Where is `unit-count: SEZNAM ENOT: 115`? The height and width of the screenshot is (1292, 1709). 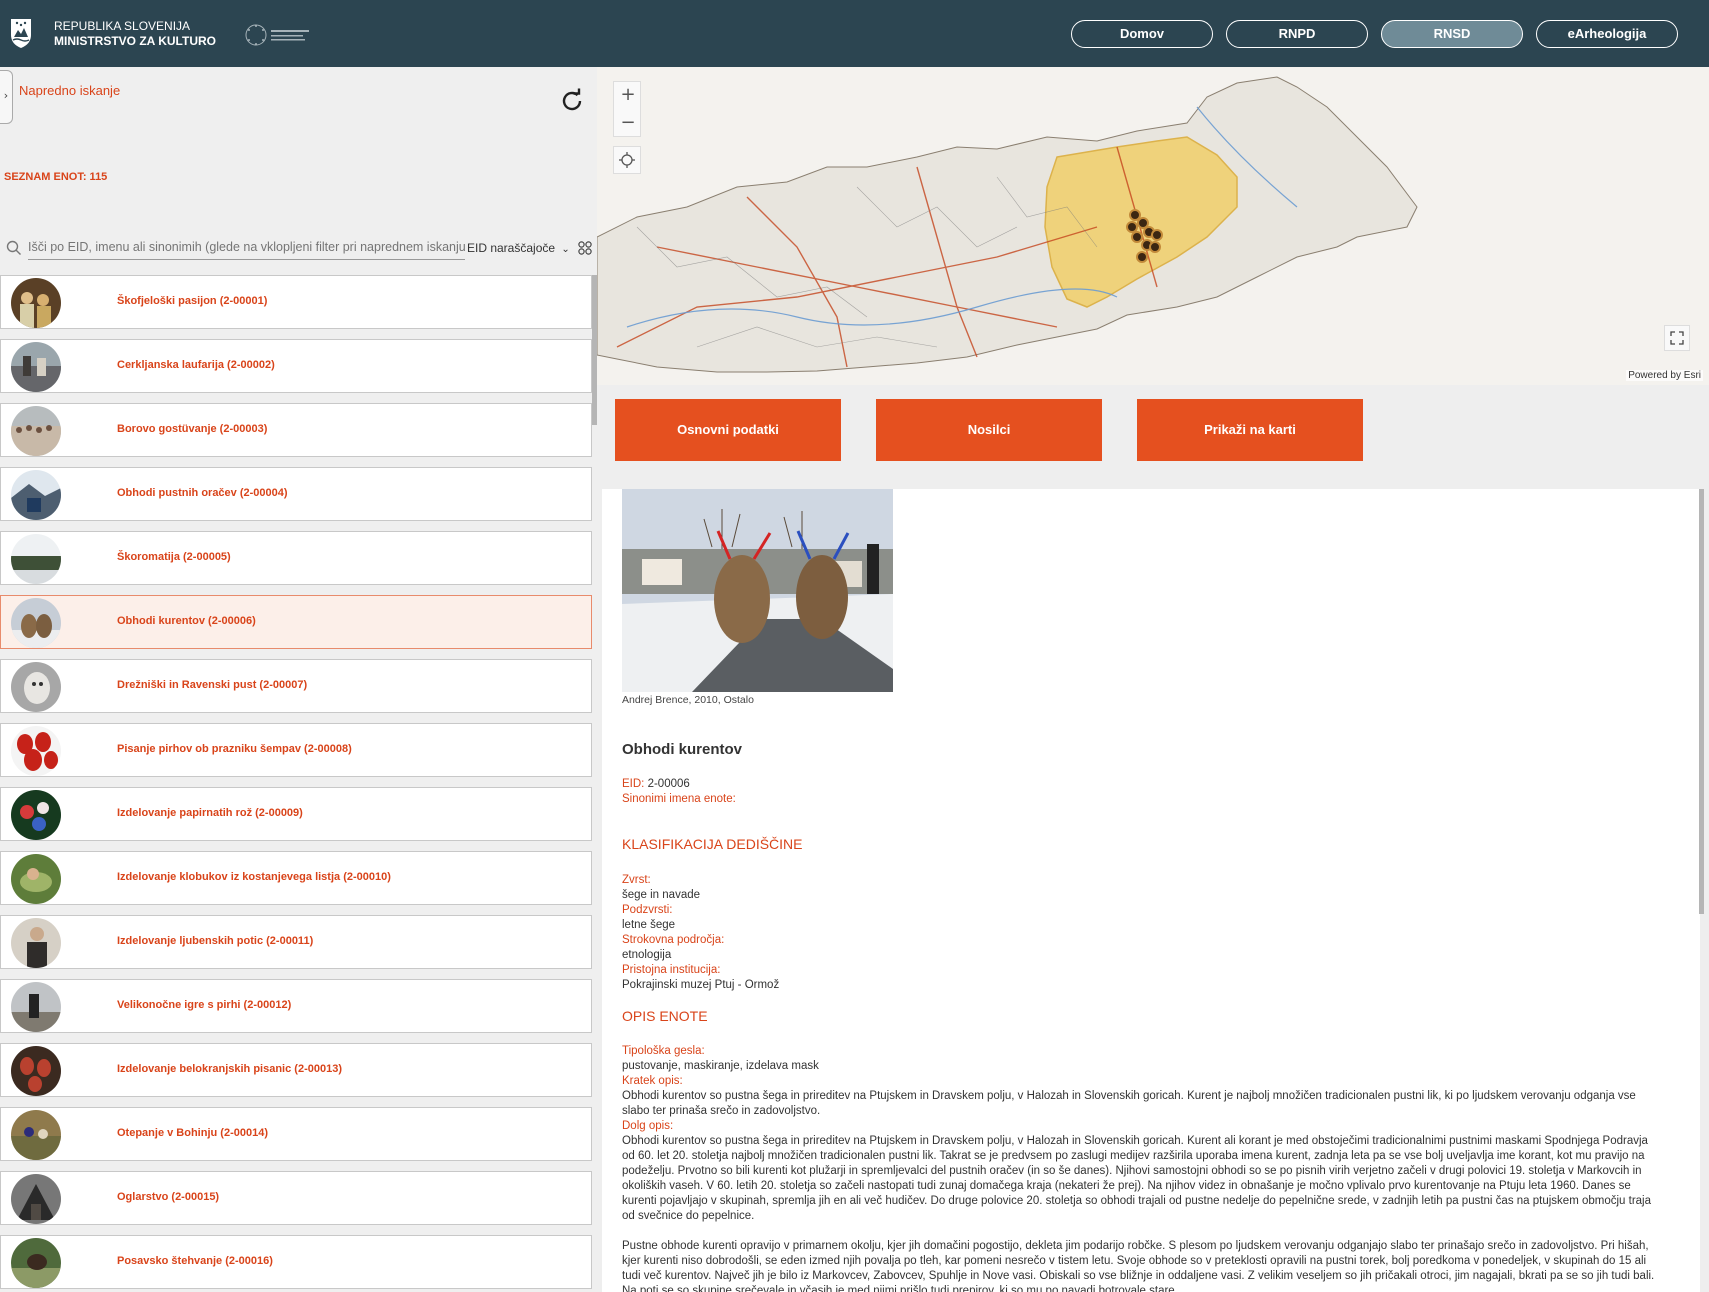 unit-count: SEZNAM ENOT: 115 is located at coordinates (56, 177).